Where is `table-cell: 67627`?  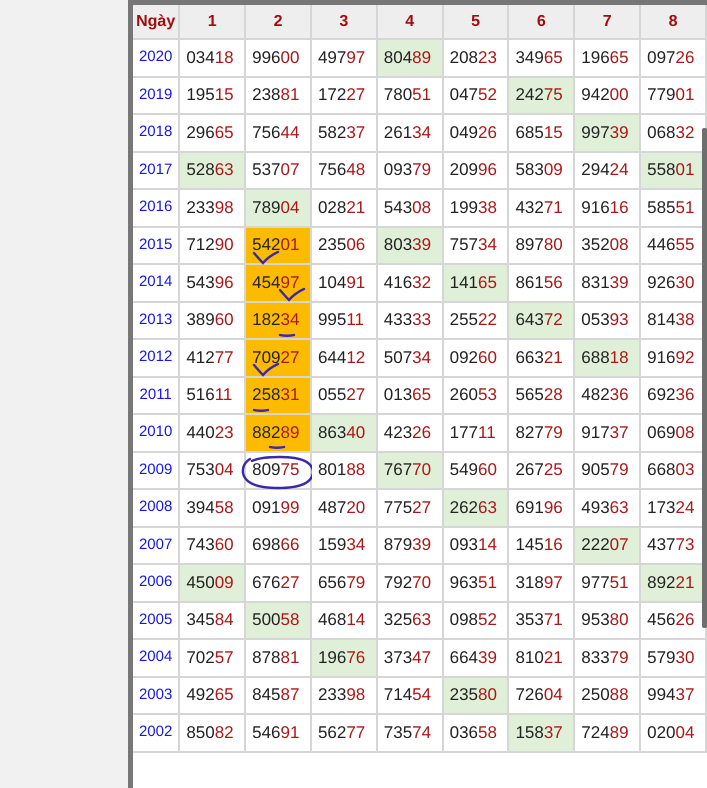 table-cell: 67627 is located at coordinates (278, 583).